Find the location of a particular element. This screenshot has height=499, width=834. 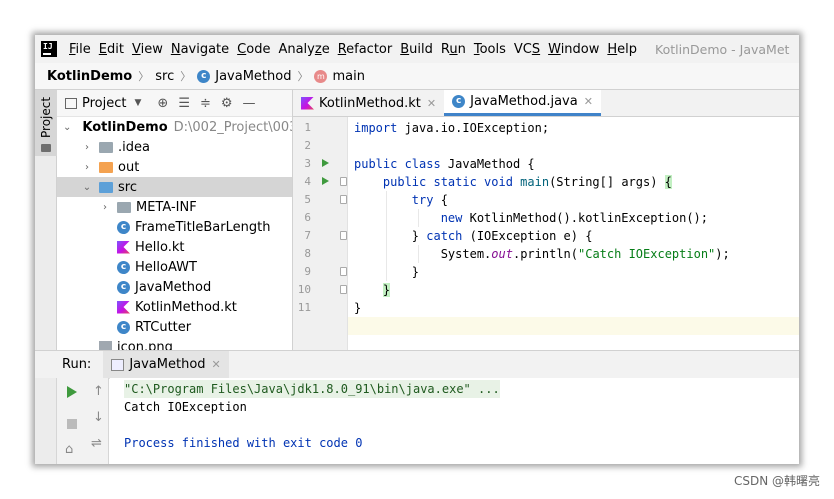

menu-item: Help is located at coordinates (622, 49).